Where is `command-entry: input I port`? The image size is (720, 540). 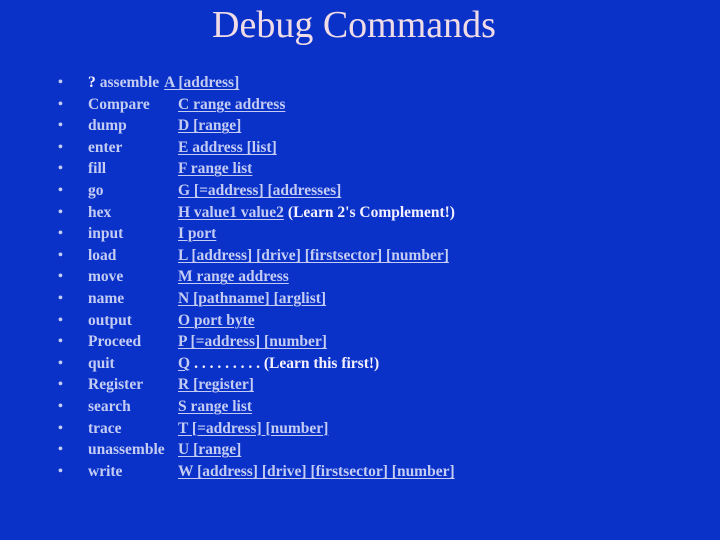 command-entry: input I port is located at coordinates (152, 233).